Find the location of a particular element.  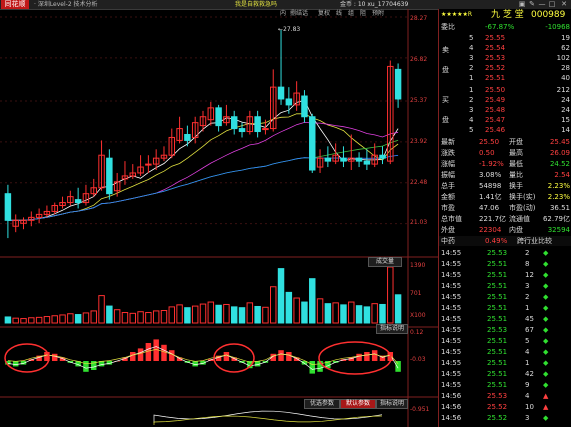

indicator-help-button: 指标说明 is located at coordinates (392, 329).